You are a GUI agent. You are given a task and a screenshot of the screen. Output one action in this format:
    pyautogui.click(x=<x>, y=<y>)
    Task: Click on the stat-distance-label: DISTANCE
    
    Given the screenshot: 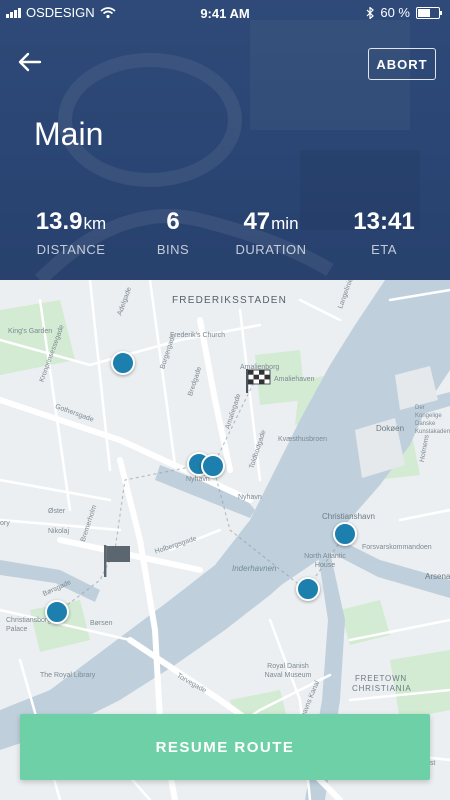 What is the action you would take?
    pyautogui.click(x=71, y=249)
    